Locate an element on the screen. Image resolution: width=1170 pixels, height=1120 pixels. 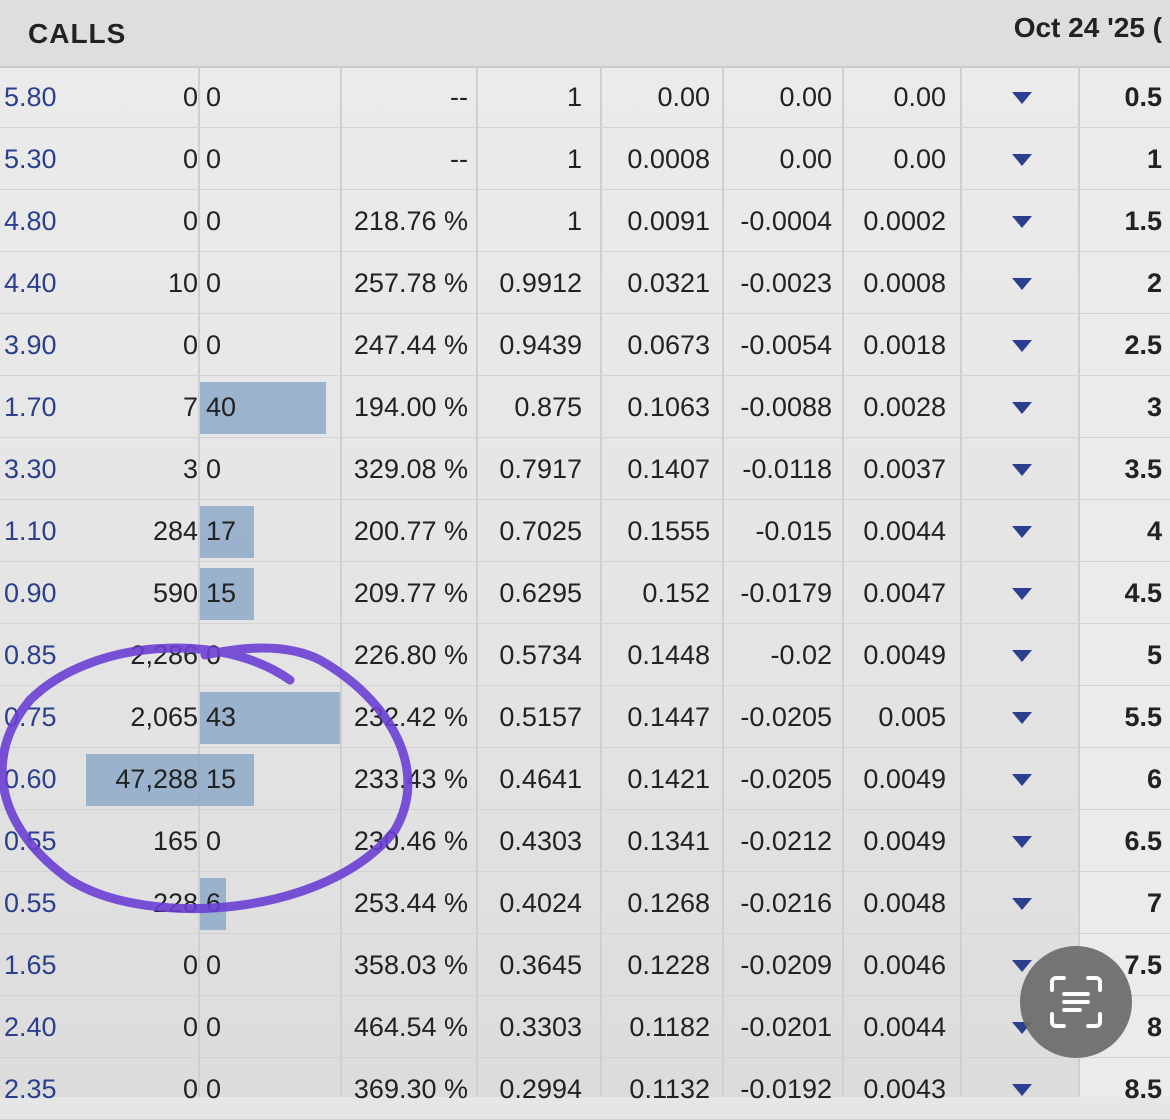
text-scan-icon is located at coordinates (1076, 1002).